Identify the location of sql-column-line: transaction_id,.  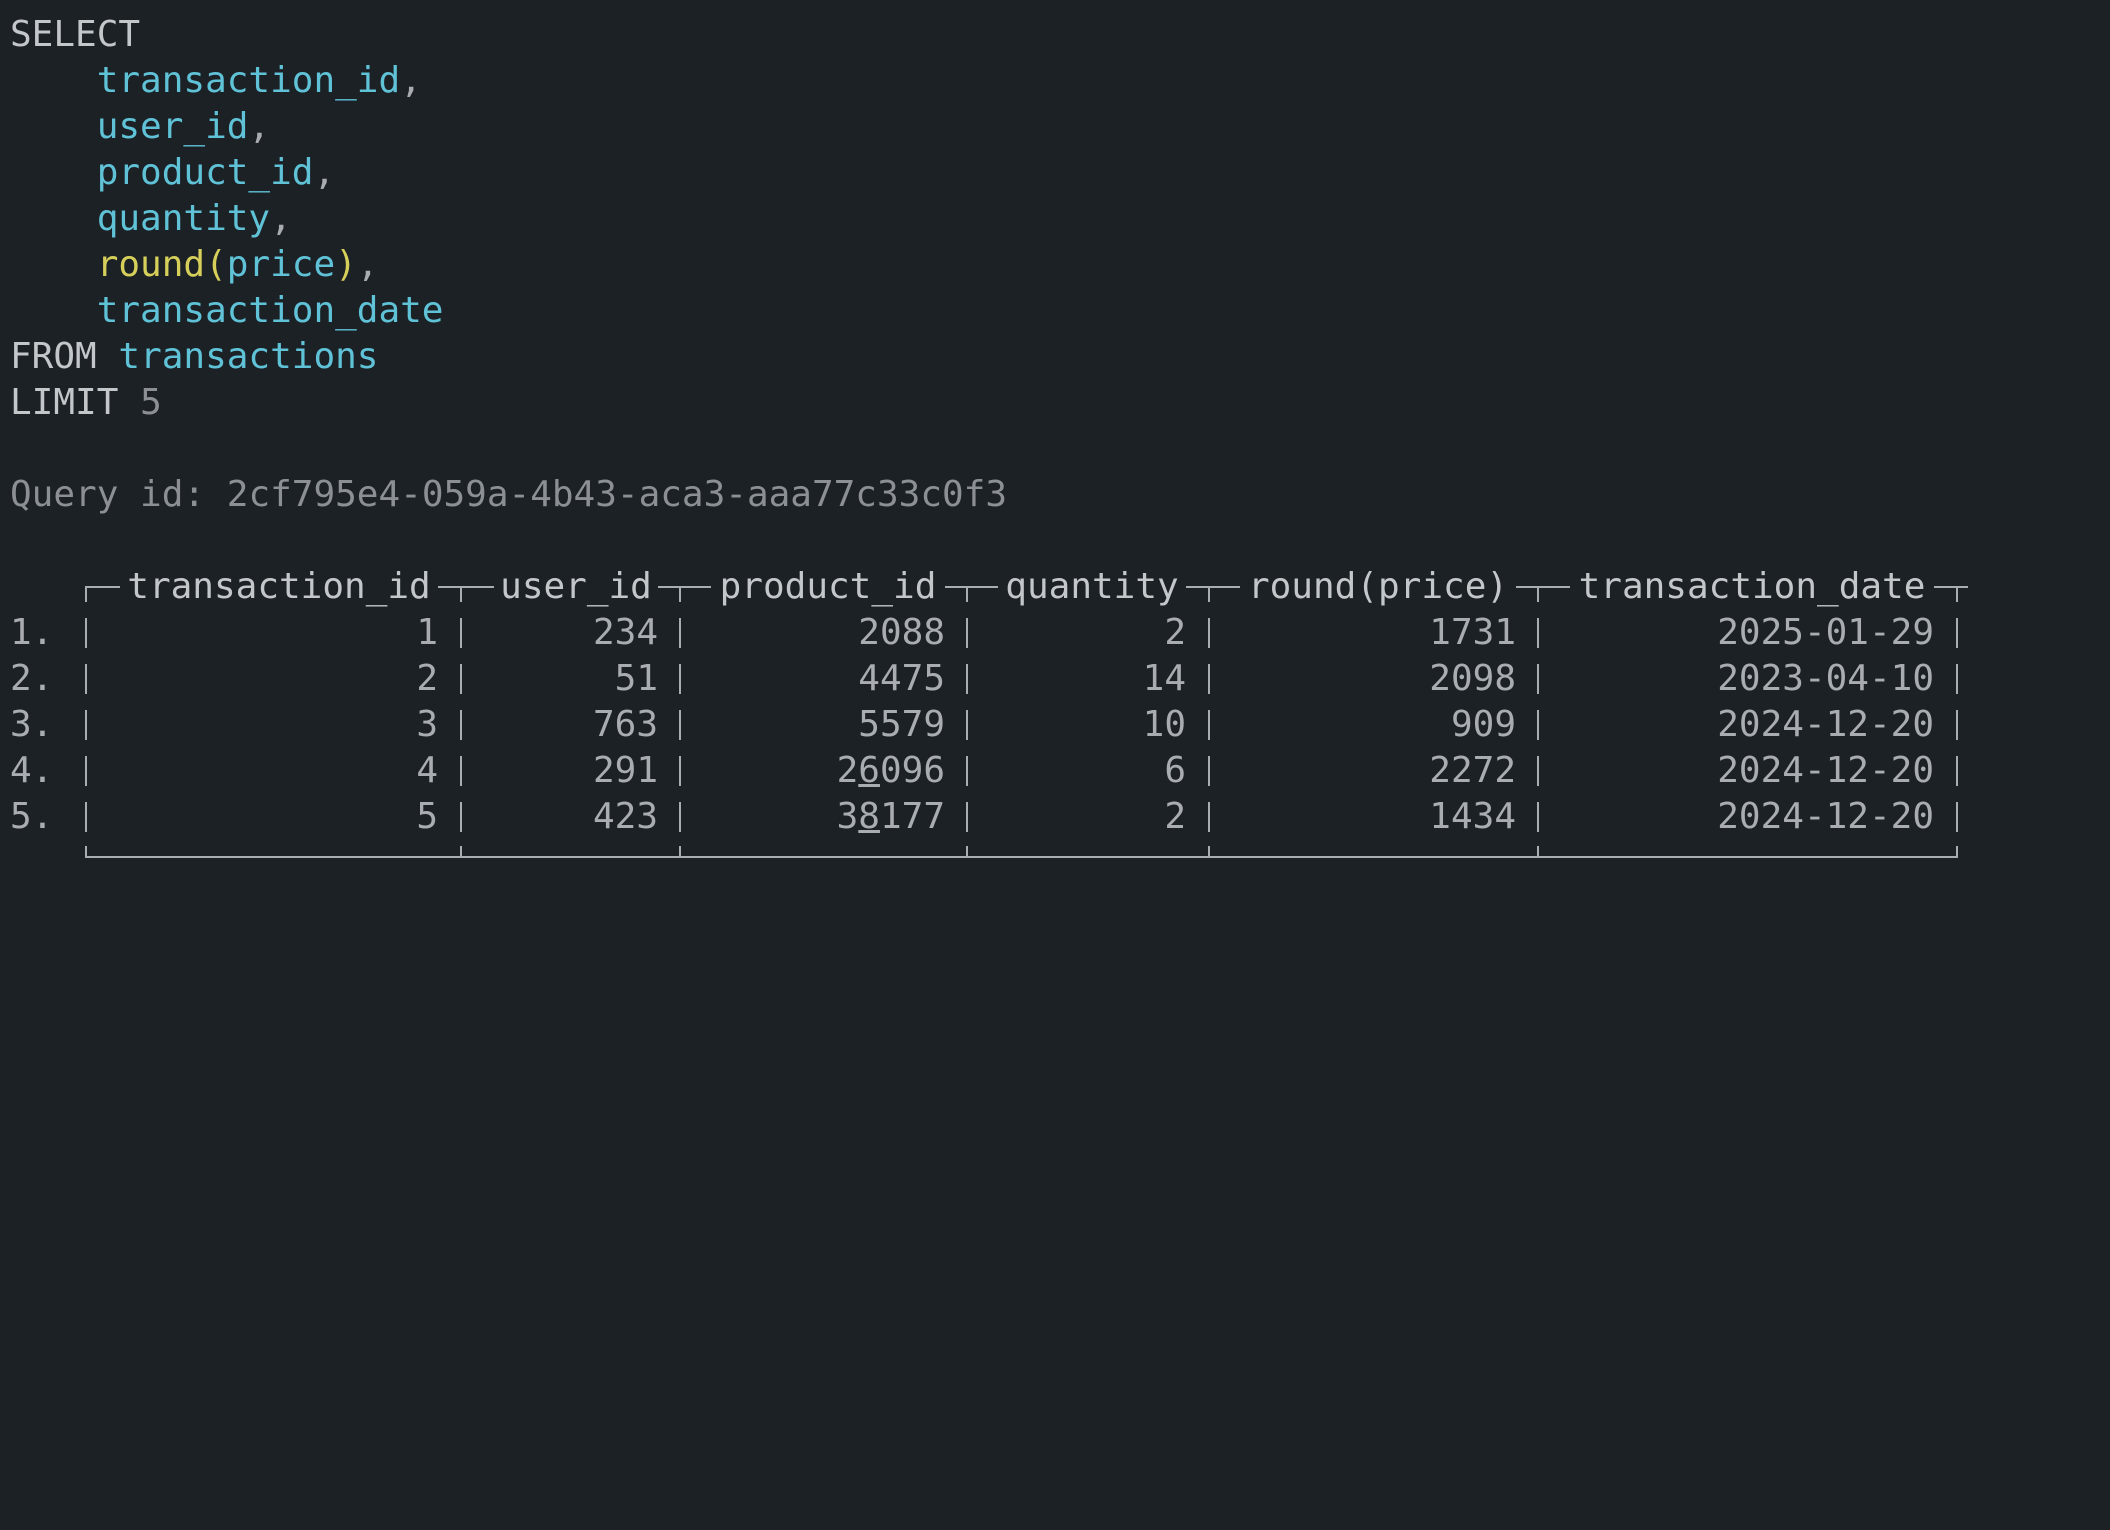
(259, 80).